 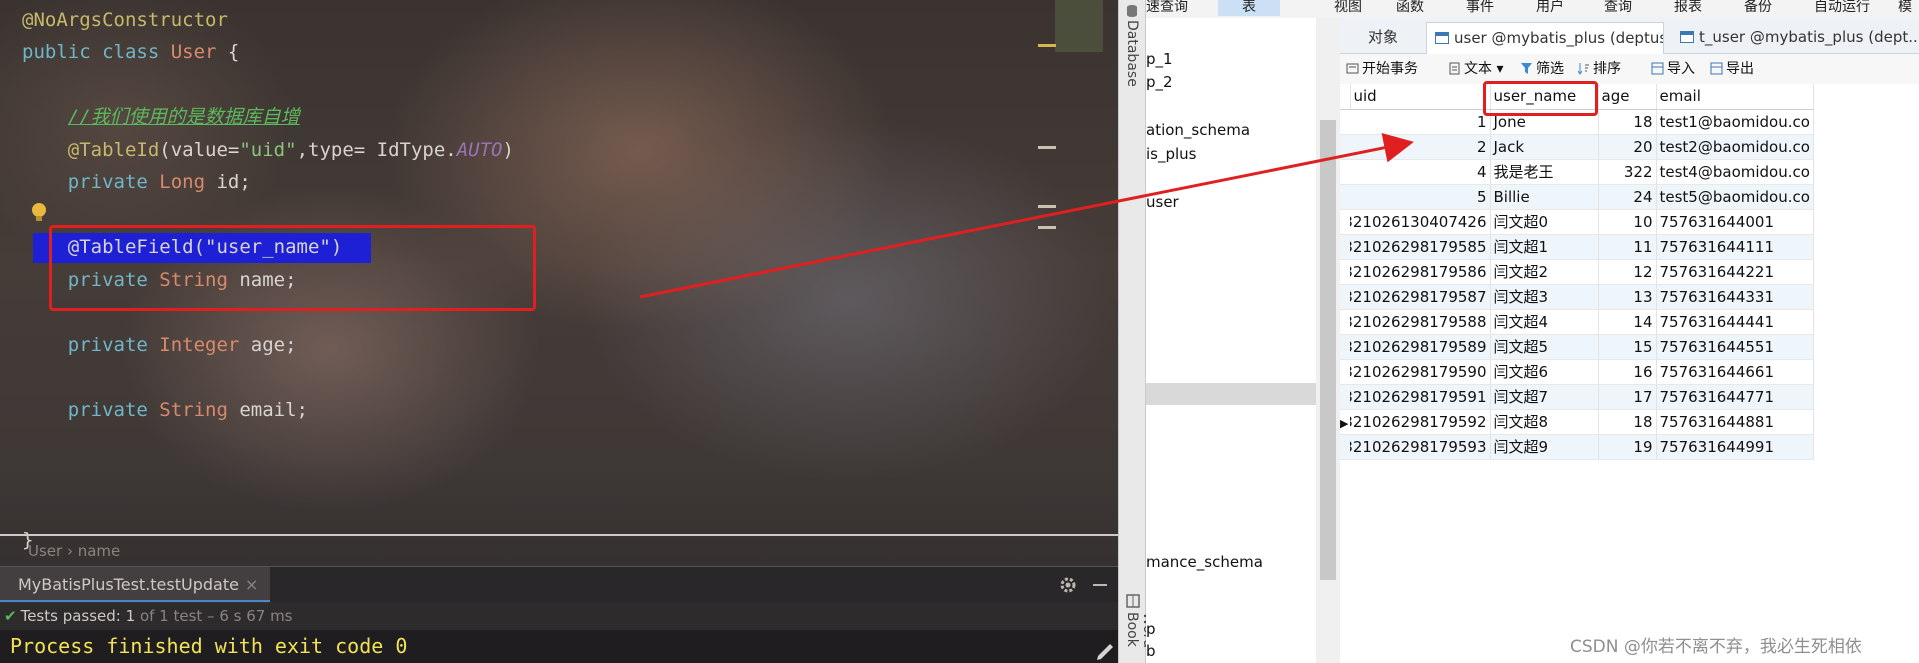 What do you see at coordinates (1627, 272) in the screenshot?
I see `cell-age: 12` at bounding box center [1627, 272].